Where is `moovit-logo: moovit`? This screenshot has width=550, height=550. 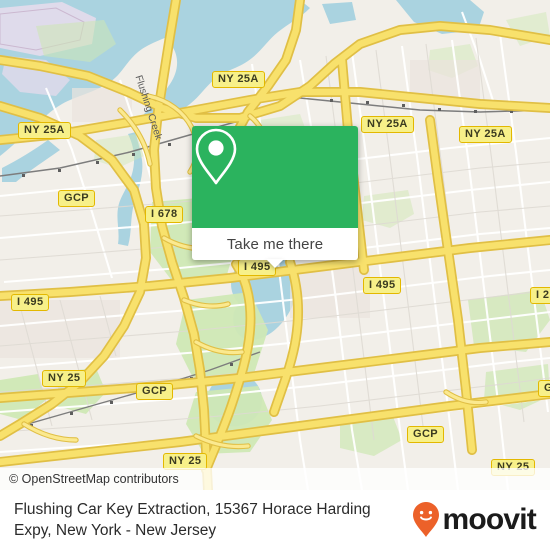 moovit-logo: moovit is located at coordinates (474, 520).